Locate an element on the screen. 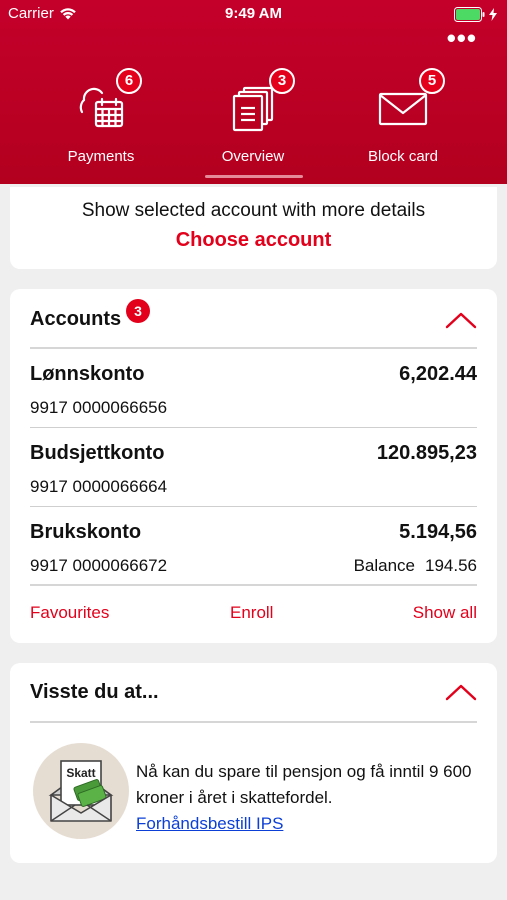 Image resolution: width=507 pixels, height=900 pixels. balance-label: Balance is located at coordinates (384, 565).